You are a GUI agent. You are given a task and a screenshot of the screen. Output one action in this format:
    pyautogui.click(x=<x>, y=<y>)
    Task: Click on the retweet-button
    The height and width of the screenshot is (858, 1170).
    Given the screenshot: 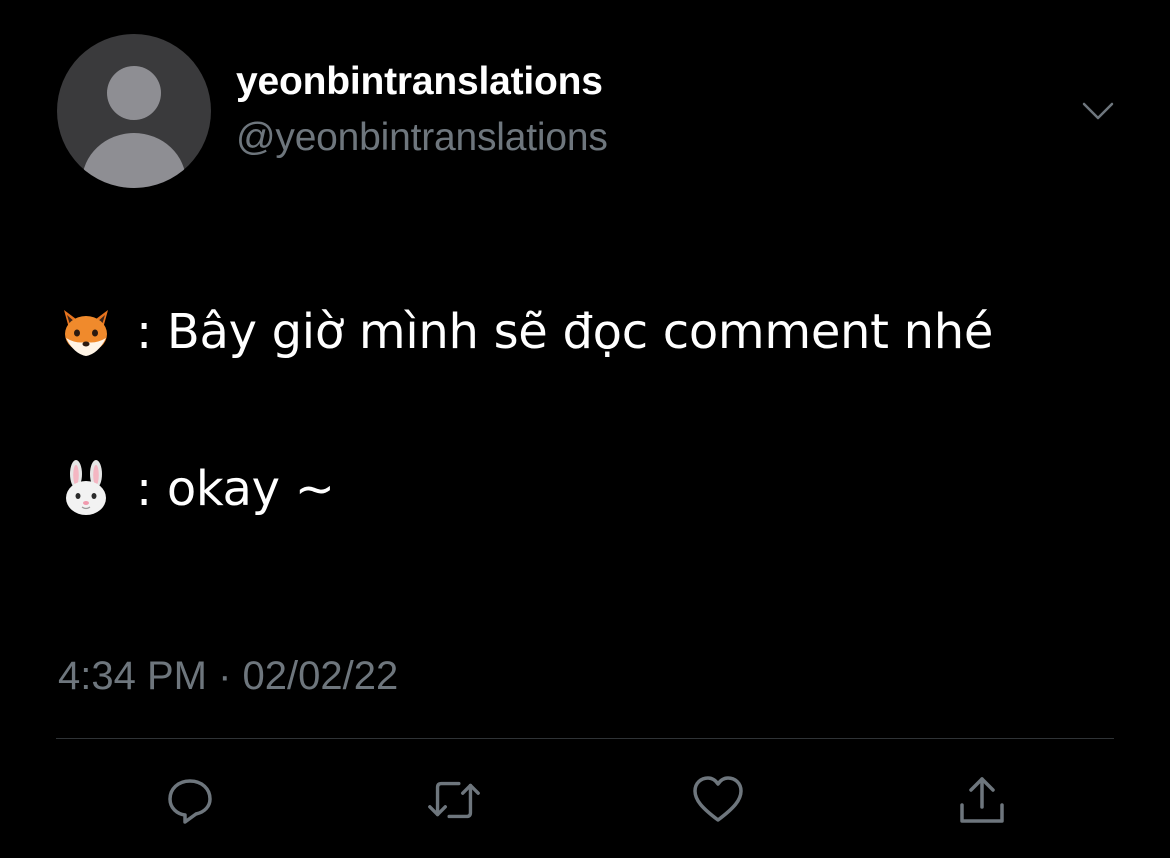 What is the action you would take?
    pyautogui.click(x=454, y=800)
    